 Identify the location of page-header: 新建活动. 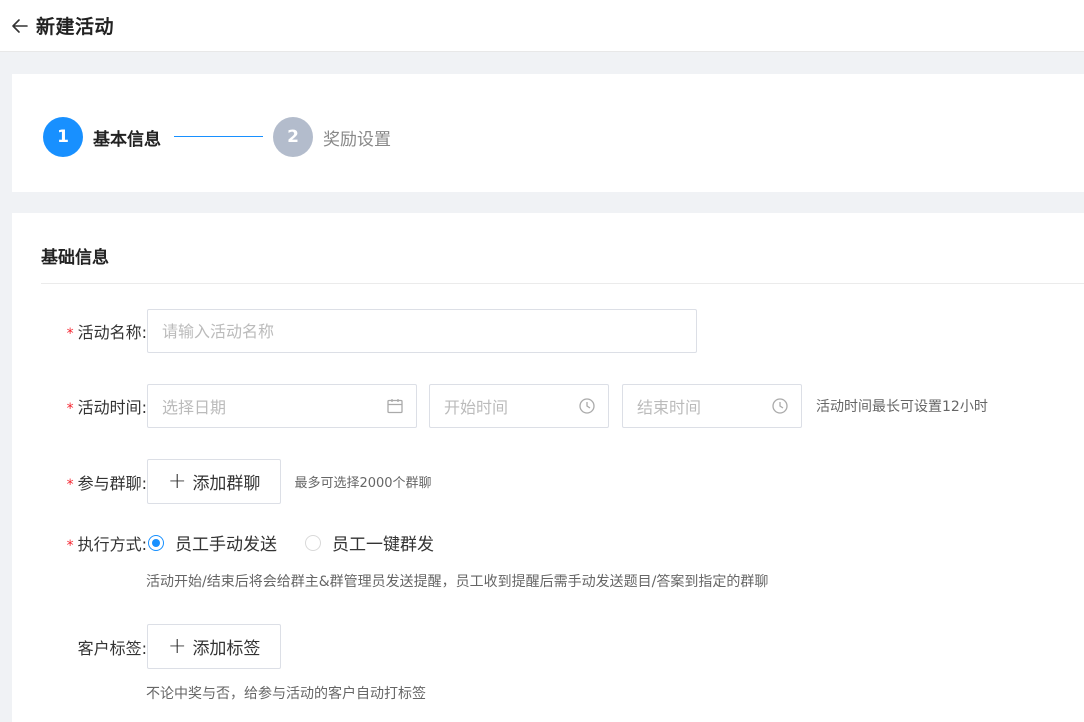
(542, 26).